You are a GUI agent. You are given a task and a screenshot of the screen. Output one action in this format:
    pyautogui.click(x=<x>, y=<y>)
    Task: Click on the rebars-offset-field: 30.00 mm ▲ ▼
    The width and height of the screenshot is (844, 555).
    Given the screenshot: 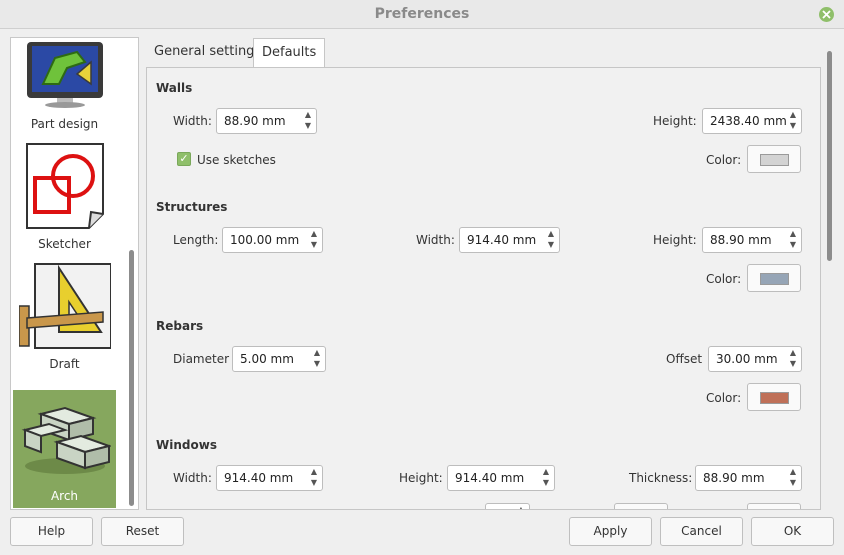 What is the action you would take?
    pyautogui.click(x=755, y=359)
    